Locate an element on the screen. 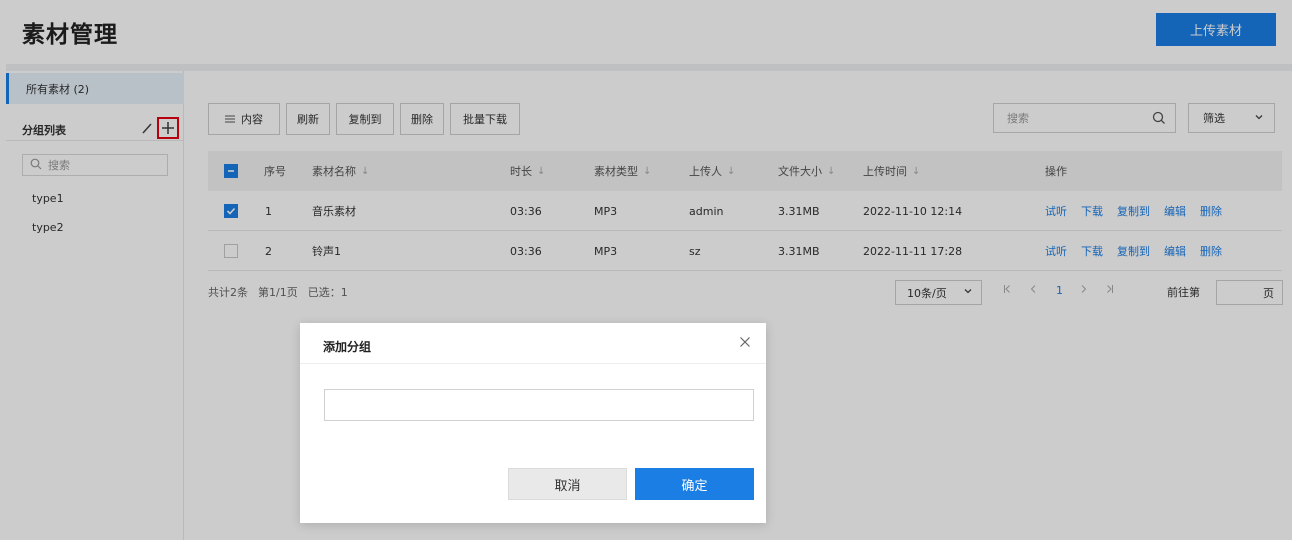 Image resolution: width=1292 pixels, height=540 pixels. cancel-button: 取消 is located at coordinates (567, 484).